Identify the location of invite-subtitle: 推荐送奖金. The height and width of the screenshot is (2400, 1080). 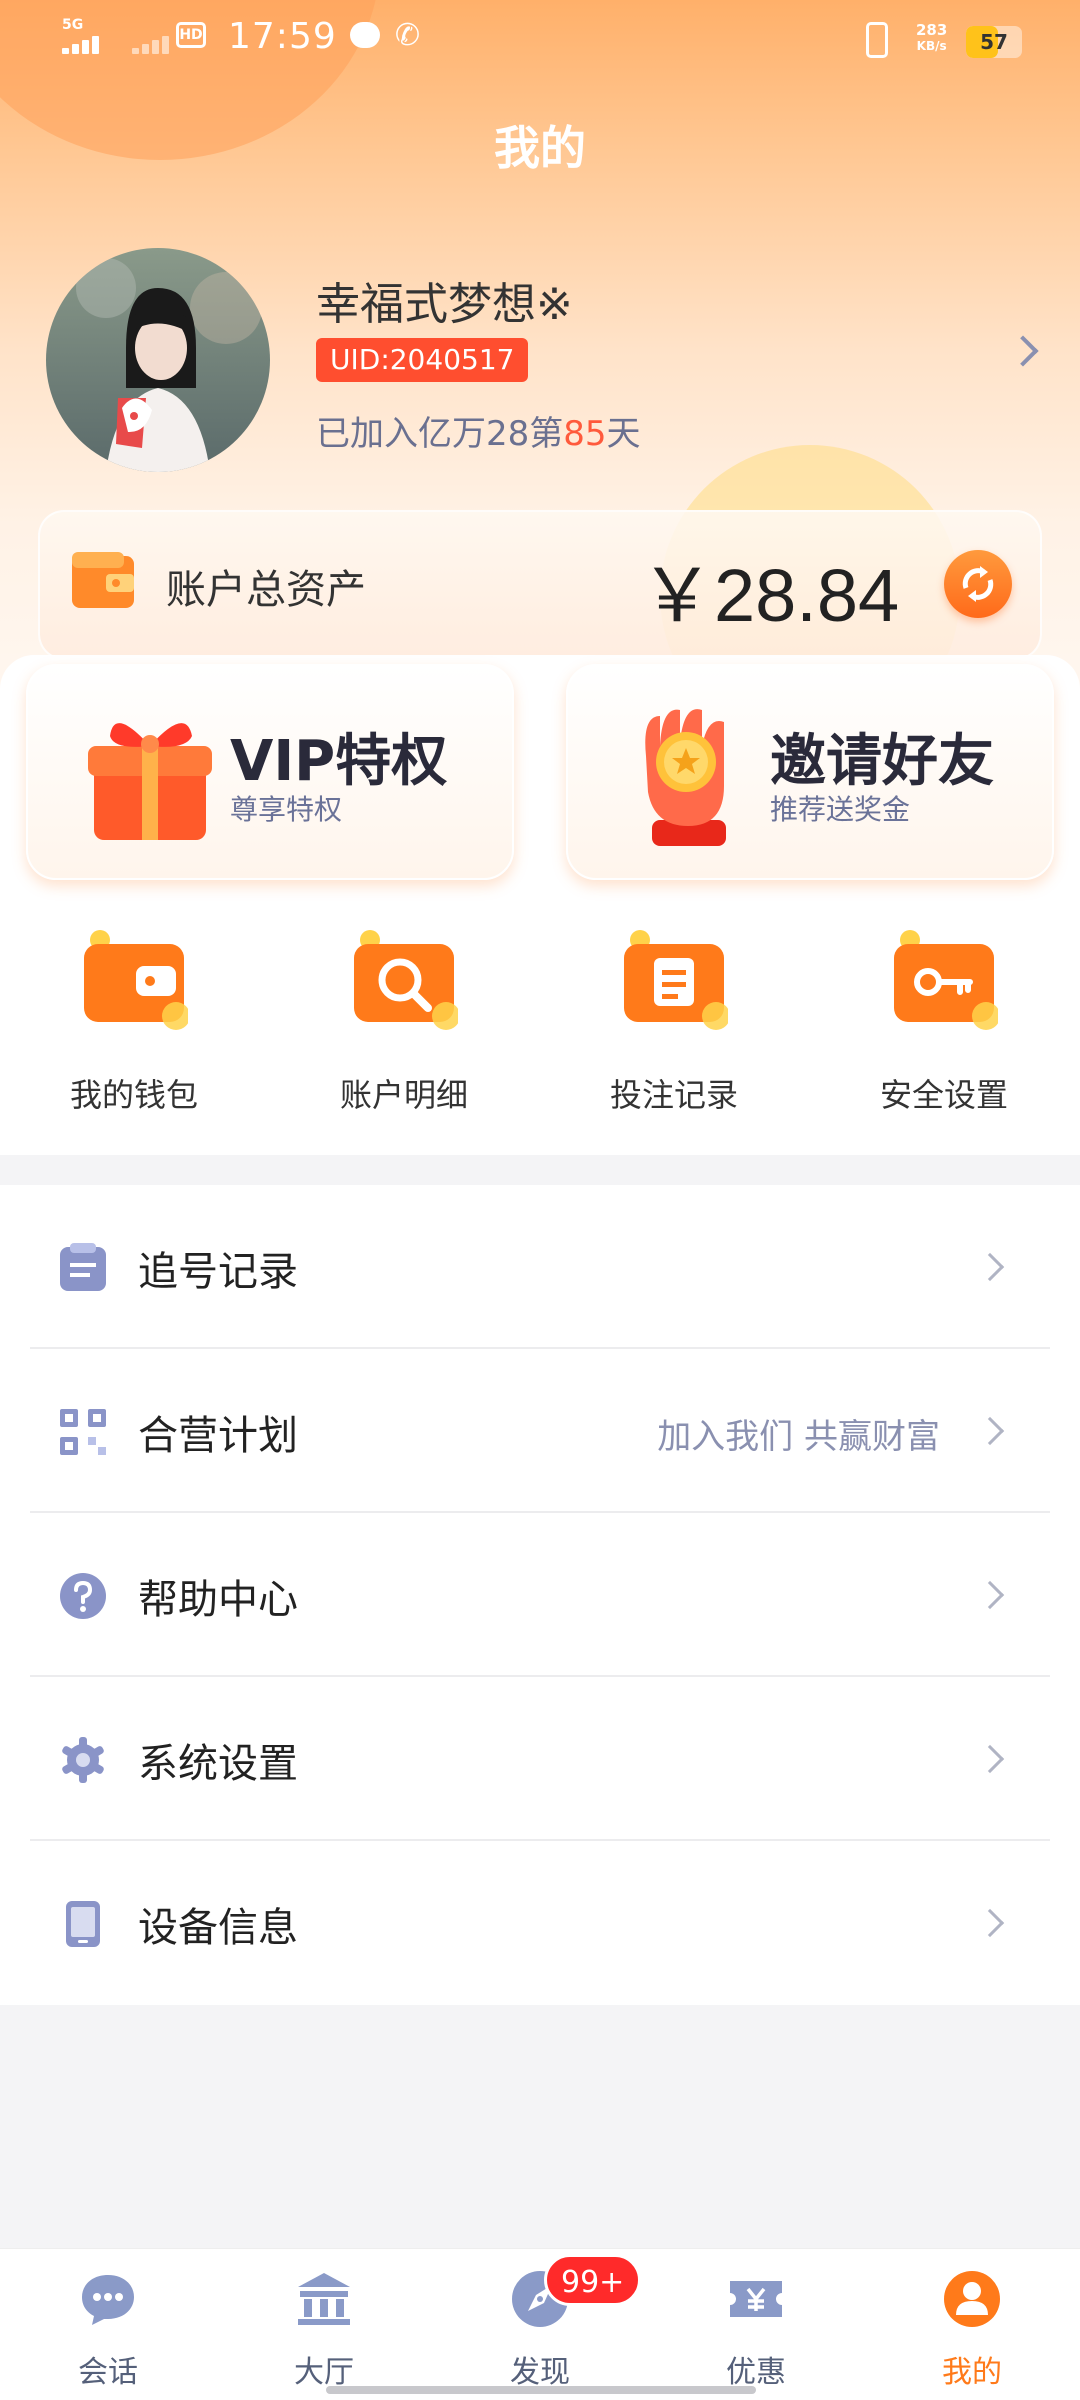
(840, 809).